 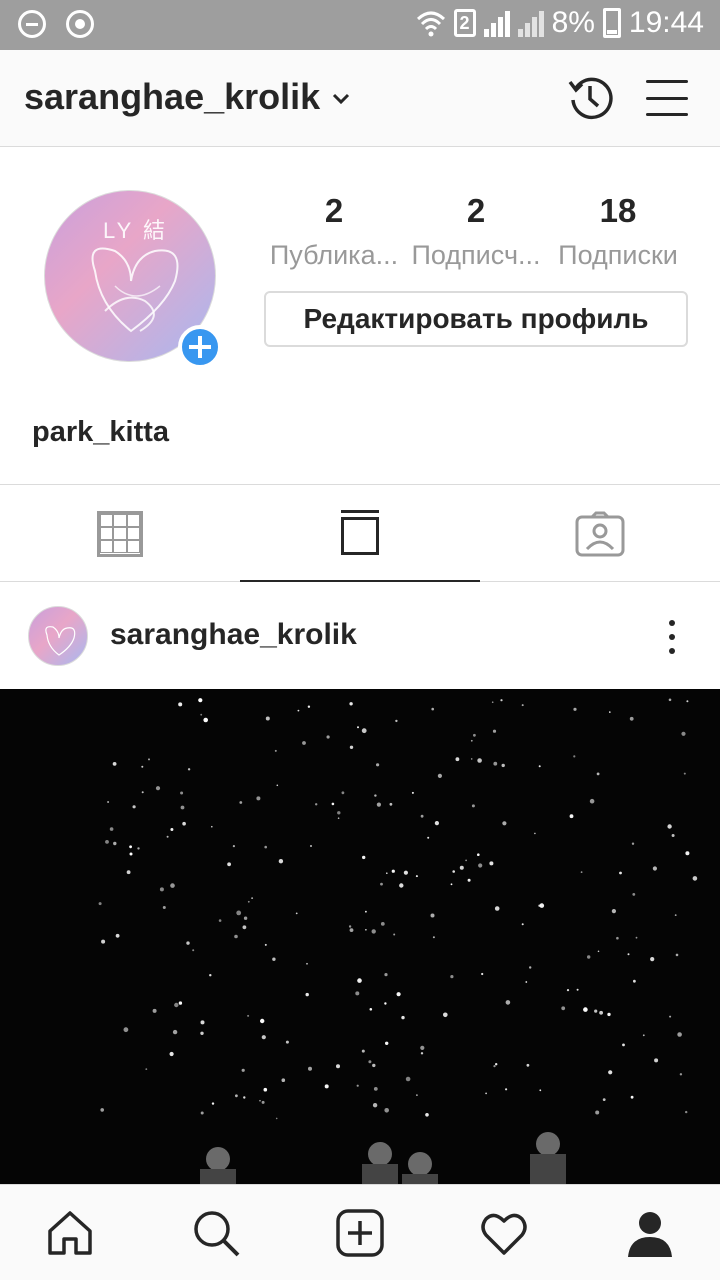 I want to click on stat-posts-count: 2, so click(x=334, y=210).